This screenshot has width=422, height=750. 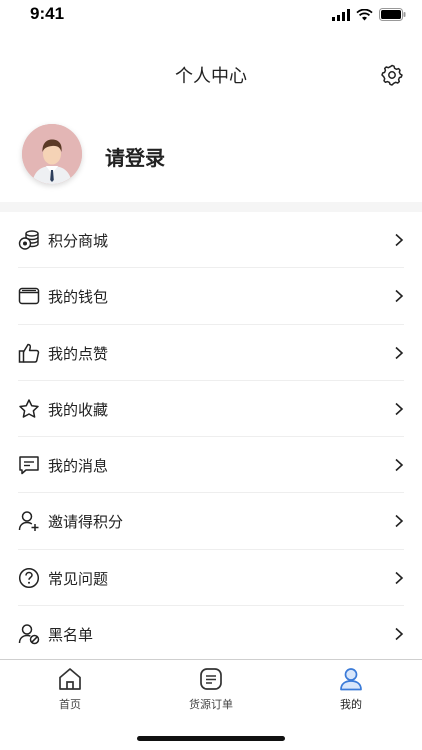 I want to click on menu-item-likes: 我的点赞, so click(x=211, y=353).